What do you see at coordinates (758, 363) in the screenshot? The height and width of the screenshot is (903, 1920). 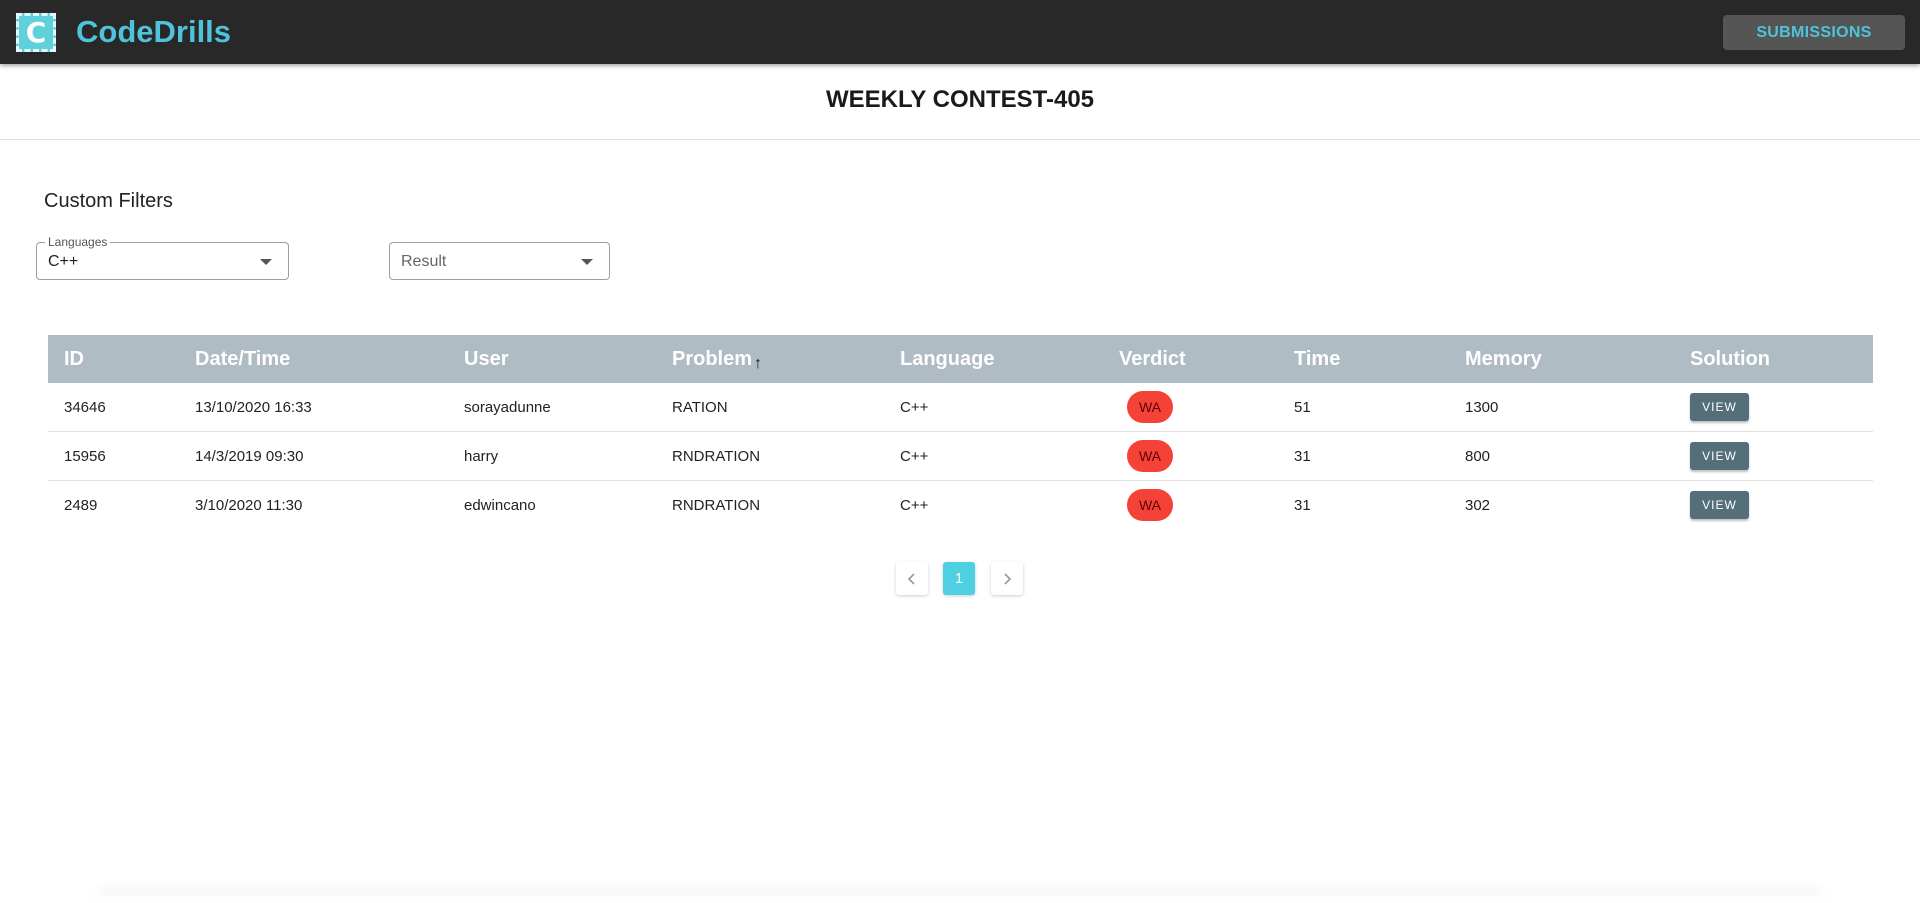 I see `sort-ascending-icon: ↑` at bounding box center [758, 363].